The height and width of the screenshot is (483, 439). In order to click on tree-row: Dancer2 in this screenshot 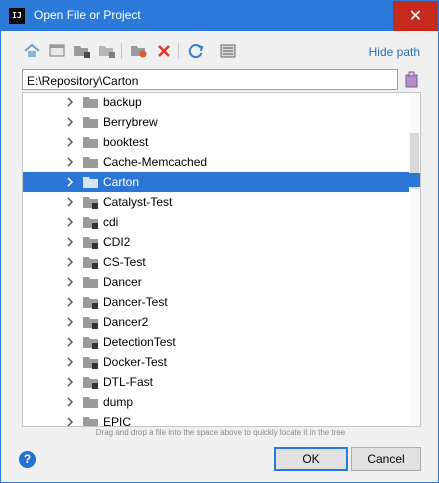, I will do `click(216, 322)`.